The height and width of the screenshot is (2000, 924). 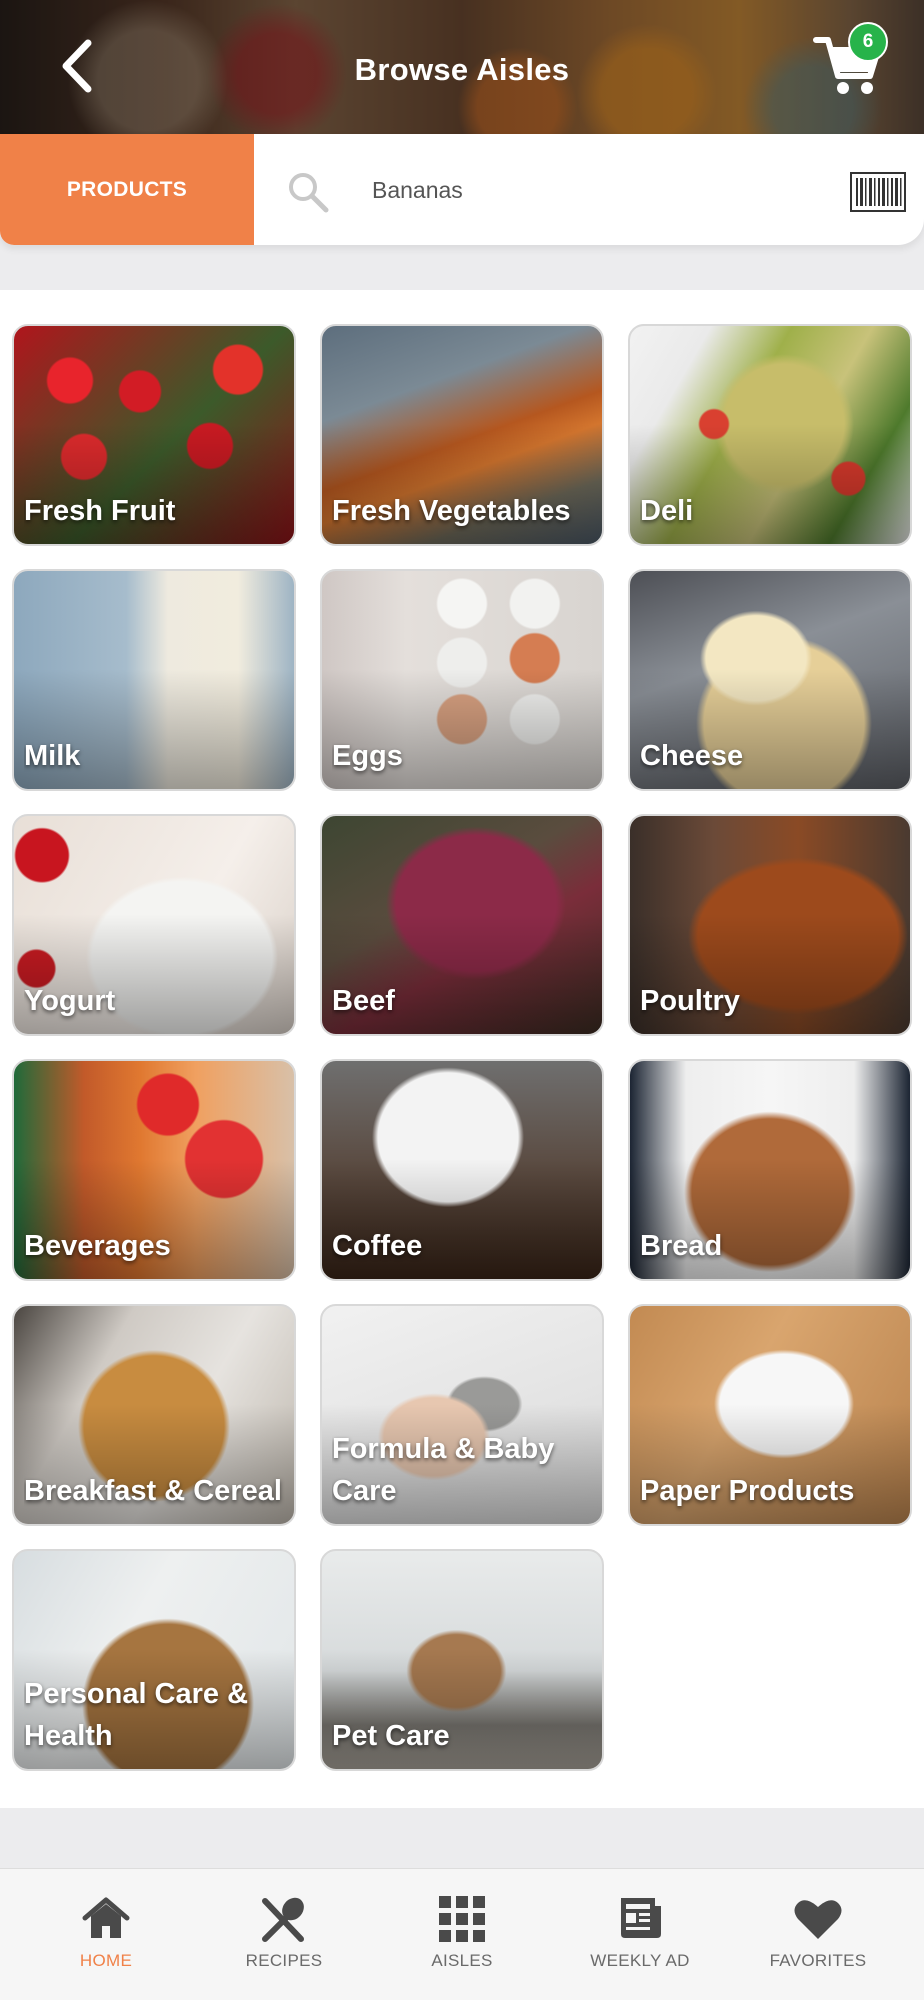 I want to click on aisle-tile-deli: Deli, so click(x=770, y=435).